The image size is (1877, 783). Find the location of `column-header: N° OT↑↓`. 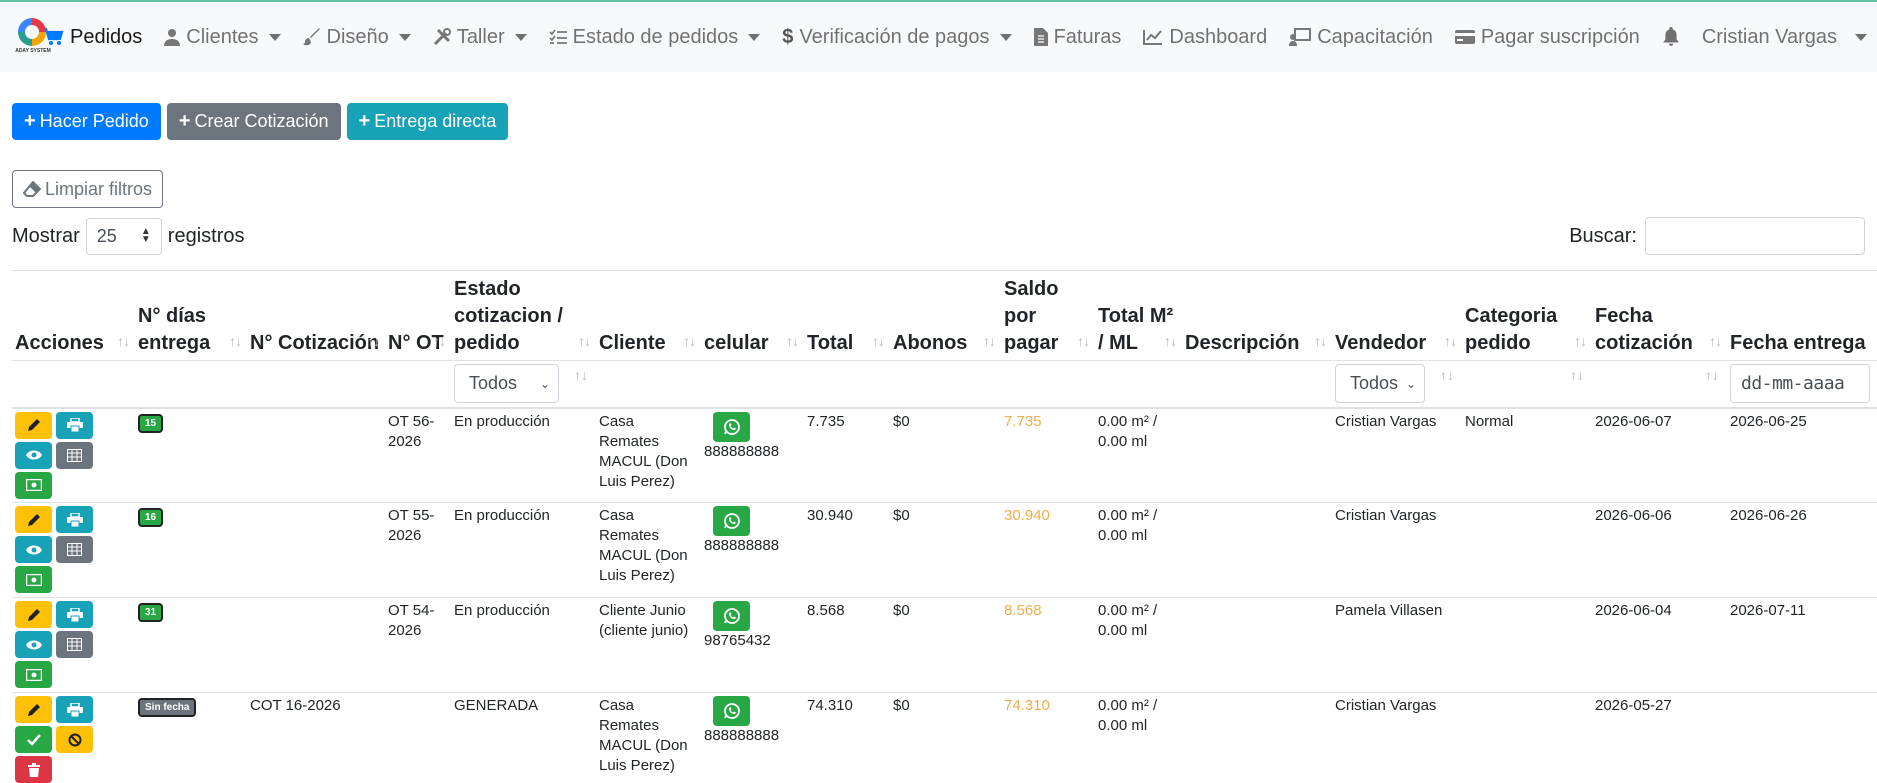

column-header: N° OT↑↓ is located at coordinates (418, 316).